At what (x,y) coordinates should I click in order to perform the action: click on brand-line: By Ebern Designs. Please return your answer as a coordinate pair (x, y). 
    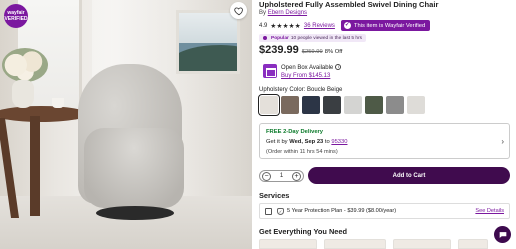
    Looking at the image, I should click on (283, 13).